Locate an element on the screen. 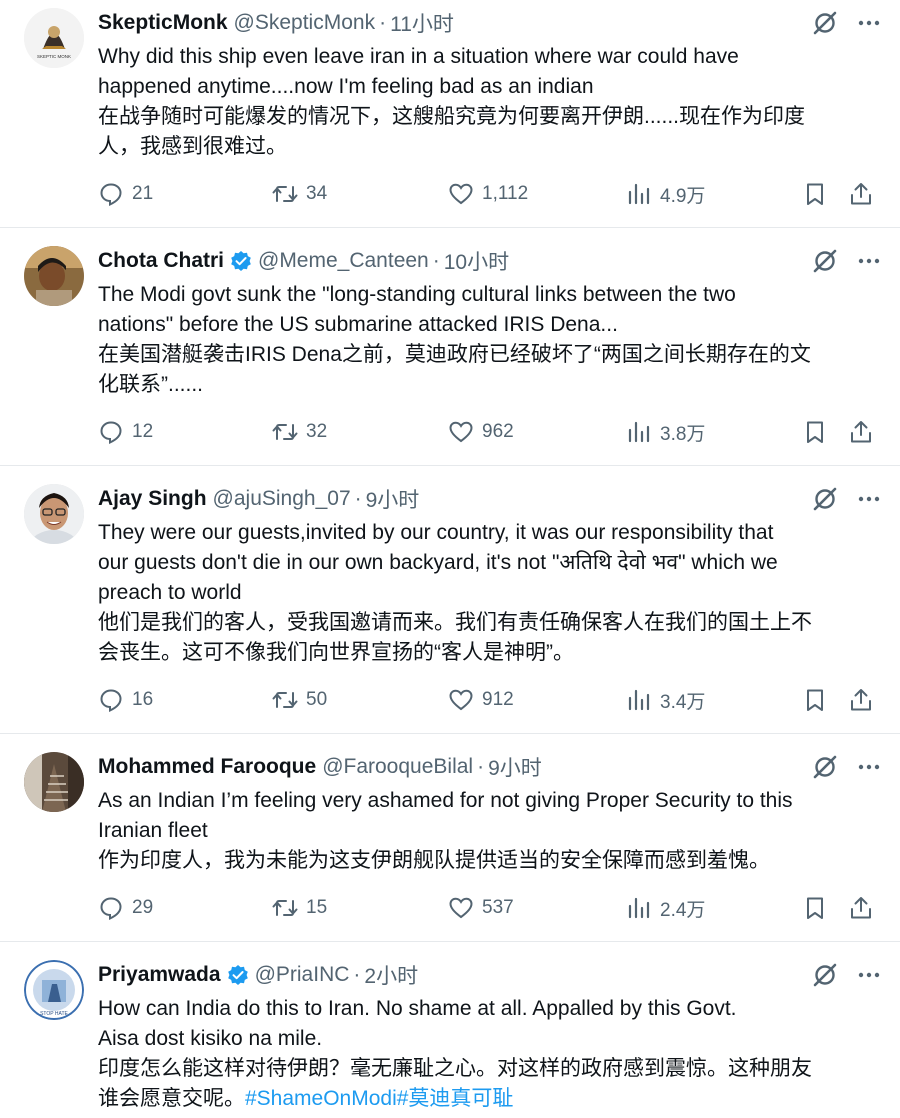  reply-button: 12 is located at coordinates (125, 432).